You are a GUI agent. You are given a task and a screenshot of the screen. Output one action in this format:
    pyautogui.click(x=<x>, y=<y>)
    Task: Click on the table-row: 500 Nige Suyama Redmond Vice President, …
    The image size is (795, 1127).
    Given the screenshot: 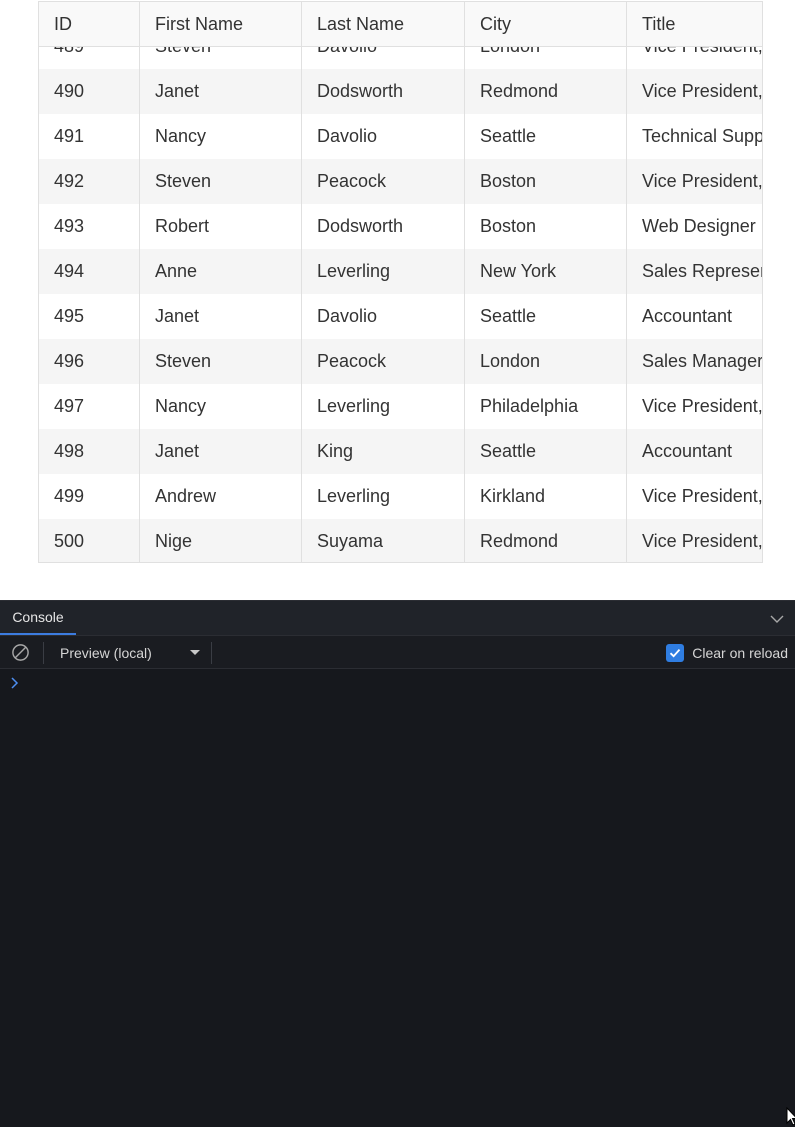 What is the action you would take?
    pyautogui.click(x=400, y=540)
    